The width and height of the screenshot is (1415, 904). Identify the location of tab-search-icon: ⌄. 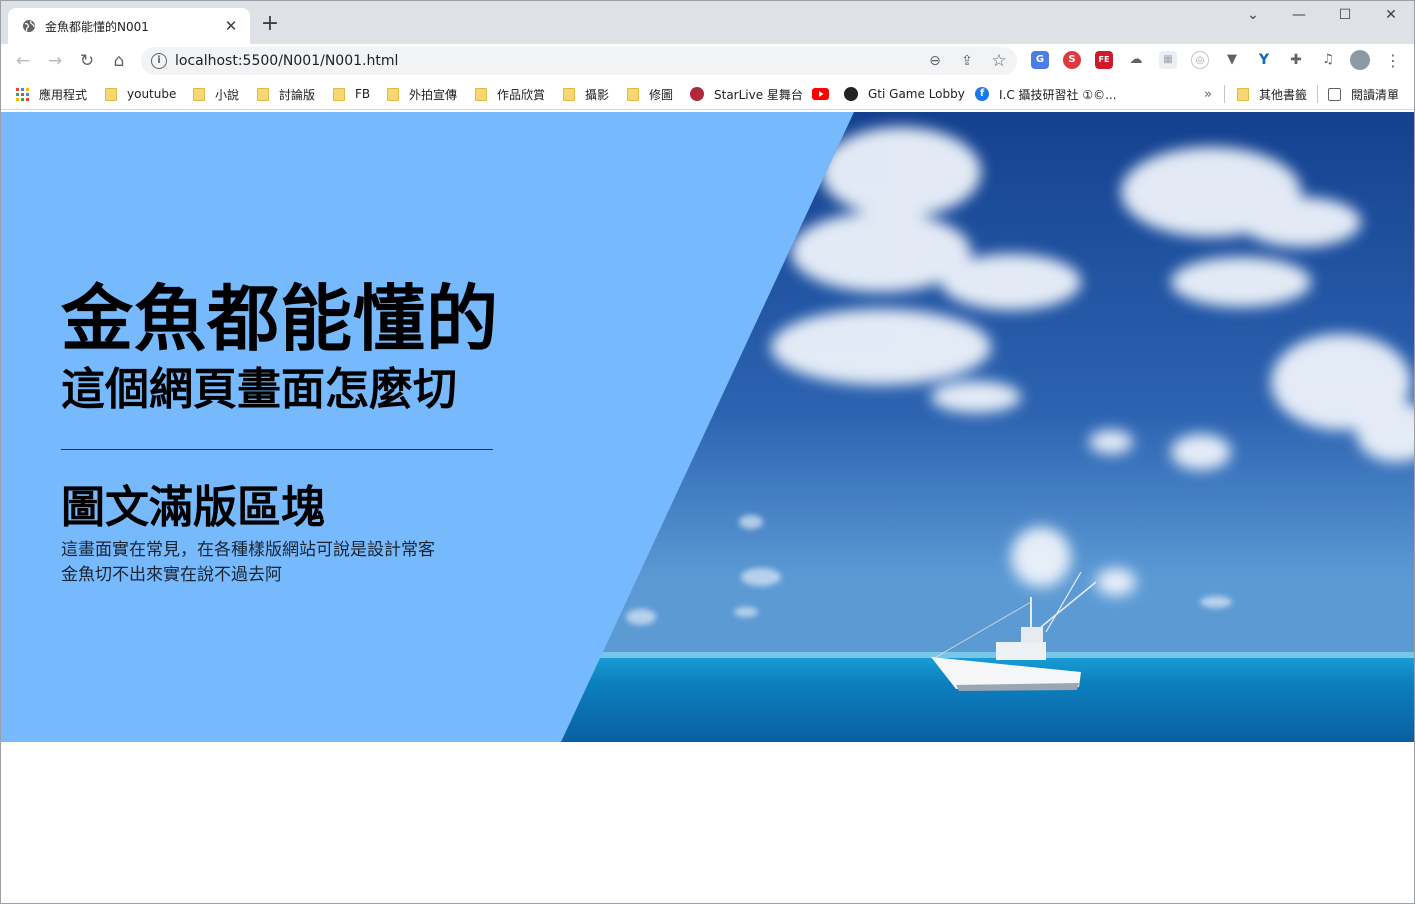
(1253, 15).